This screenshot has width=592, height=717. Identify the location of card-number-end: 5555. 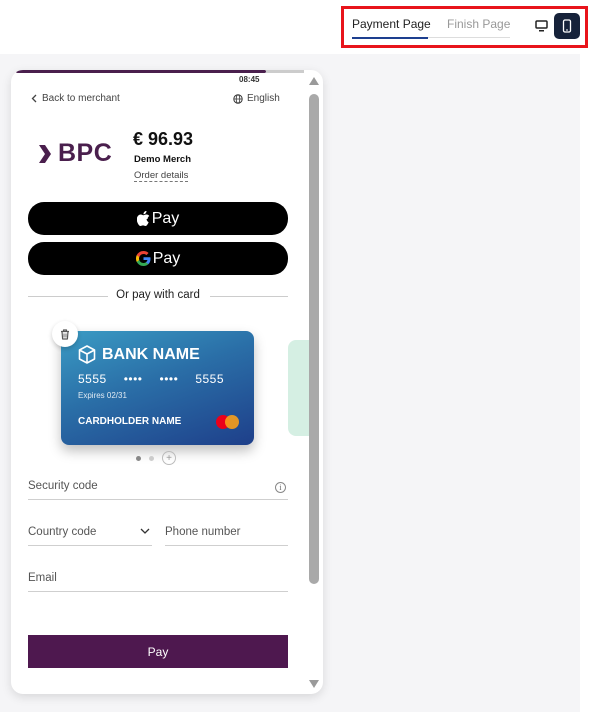
(210, 379).